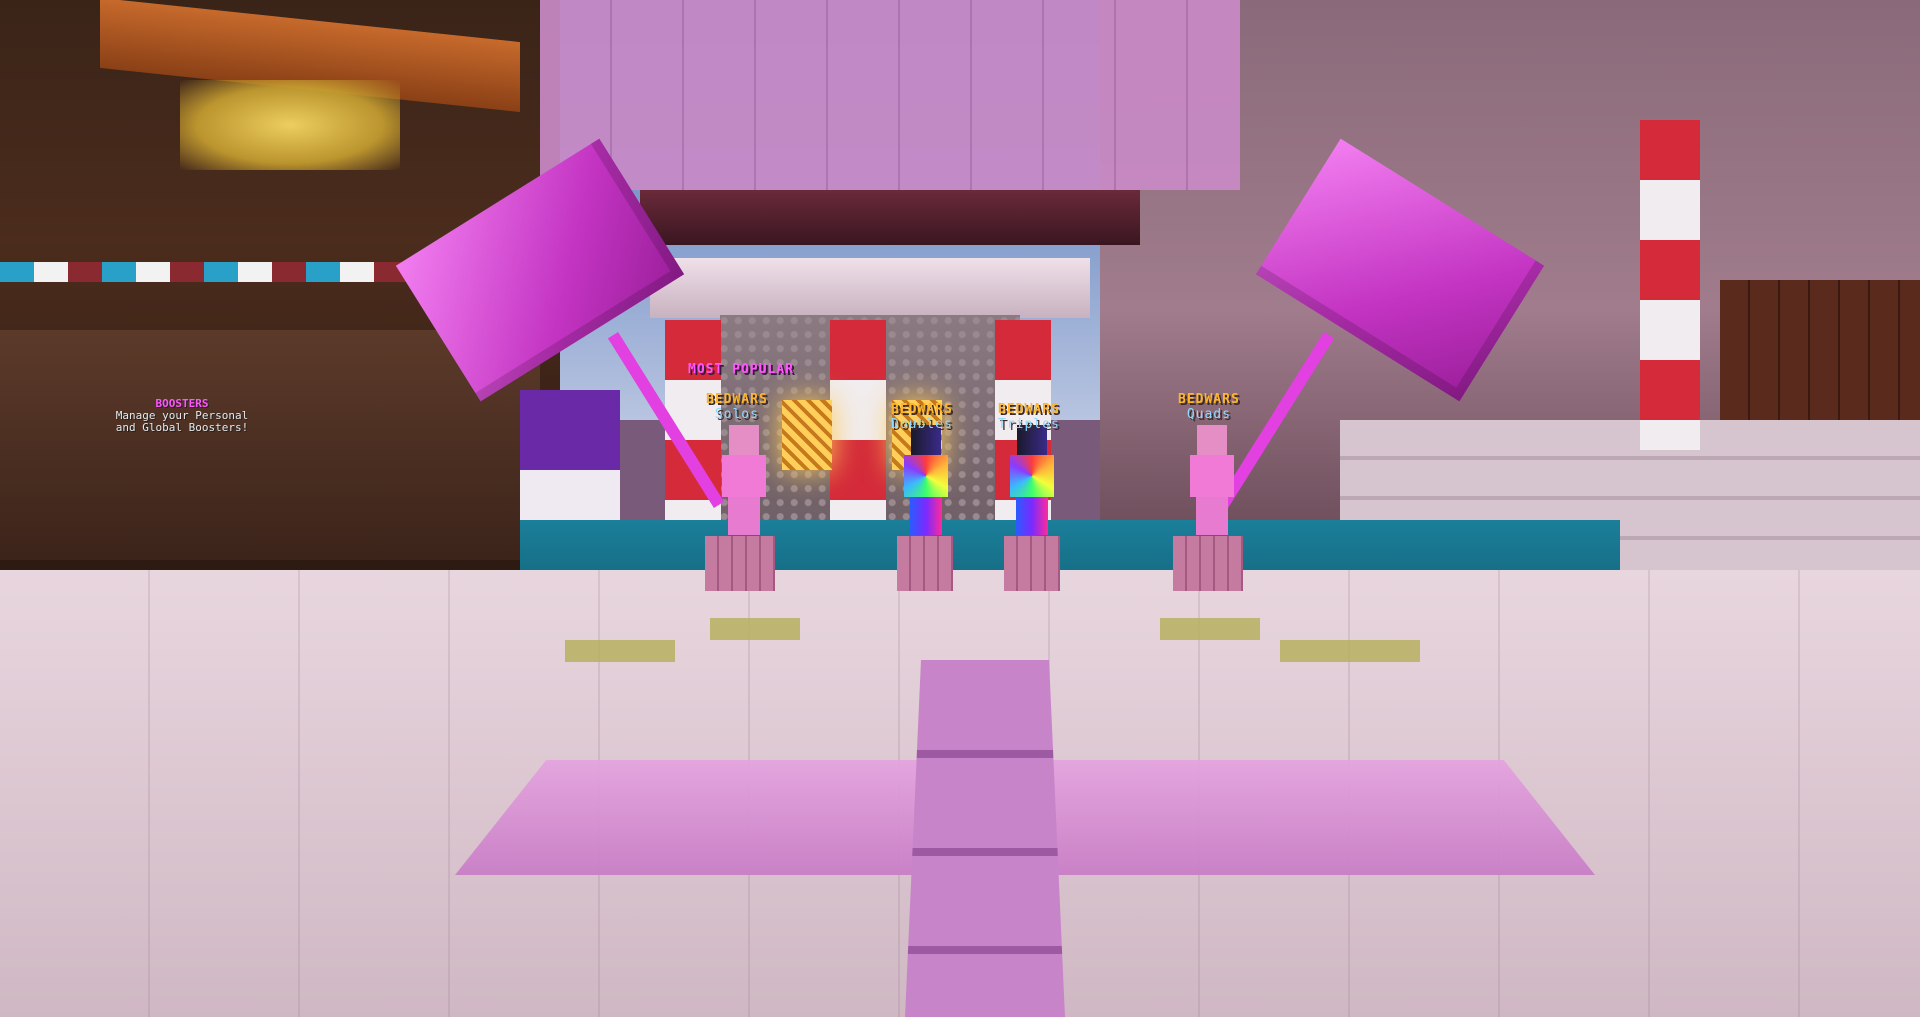 Image resolution: width=1920 pixels, height=1017 pixels. I want to click on npc-mode: Doubles, so click(922, 424).